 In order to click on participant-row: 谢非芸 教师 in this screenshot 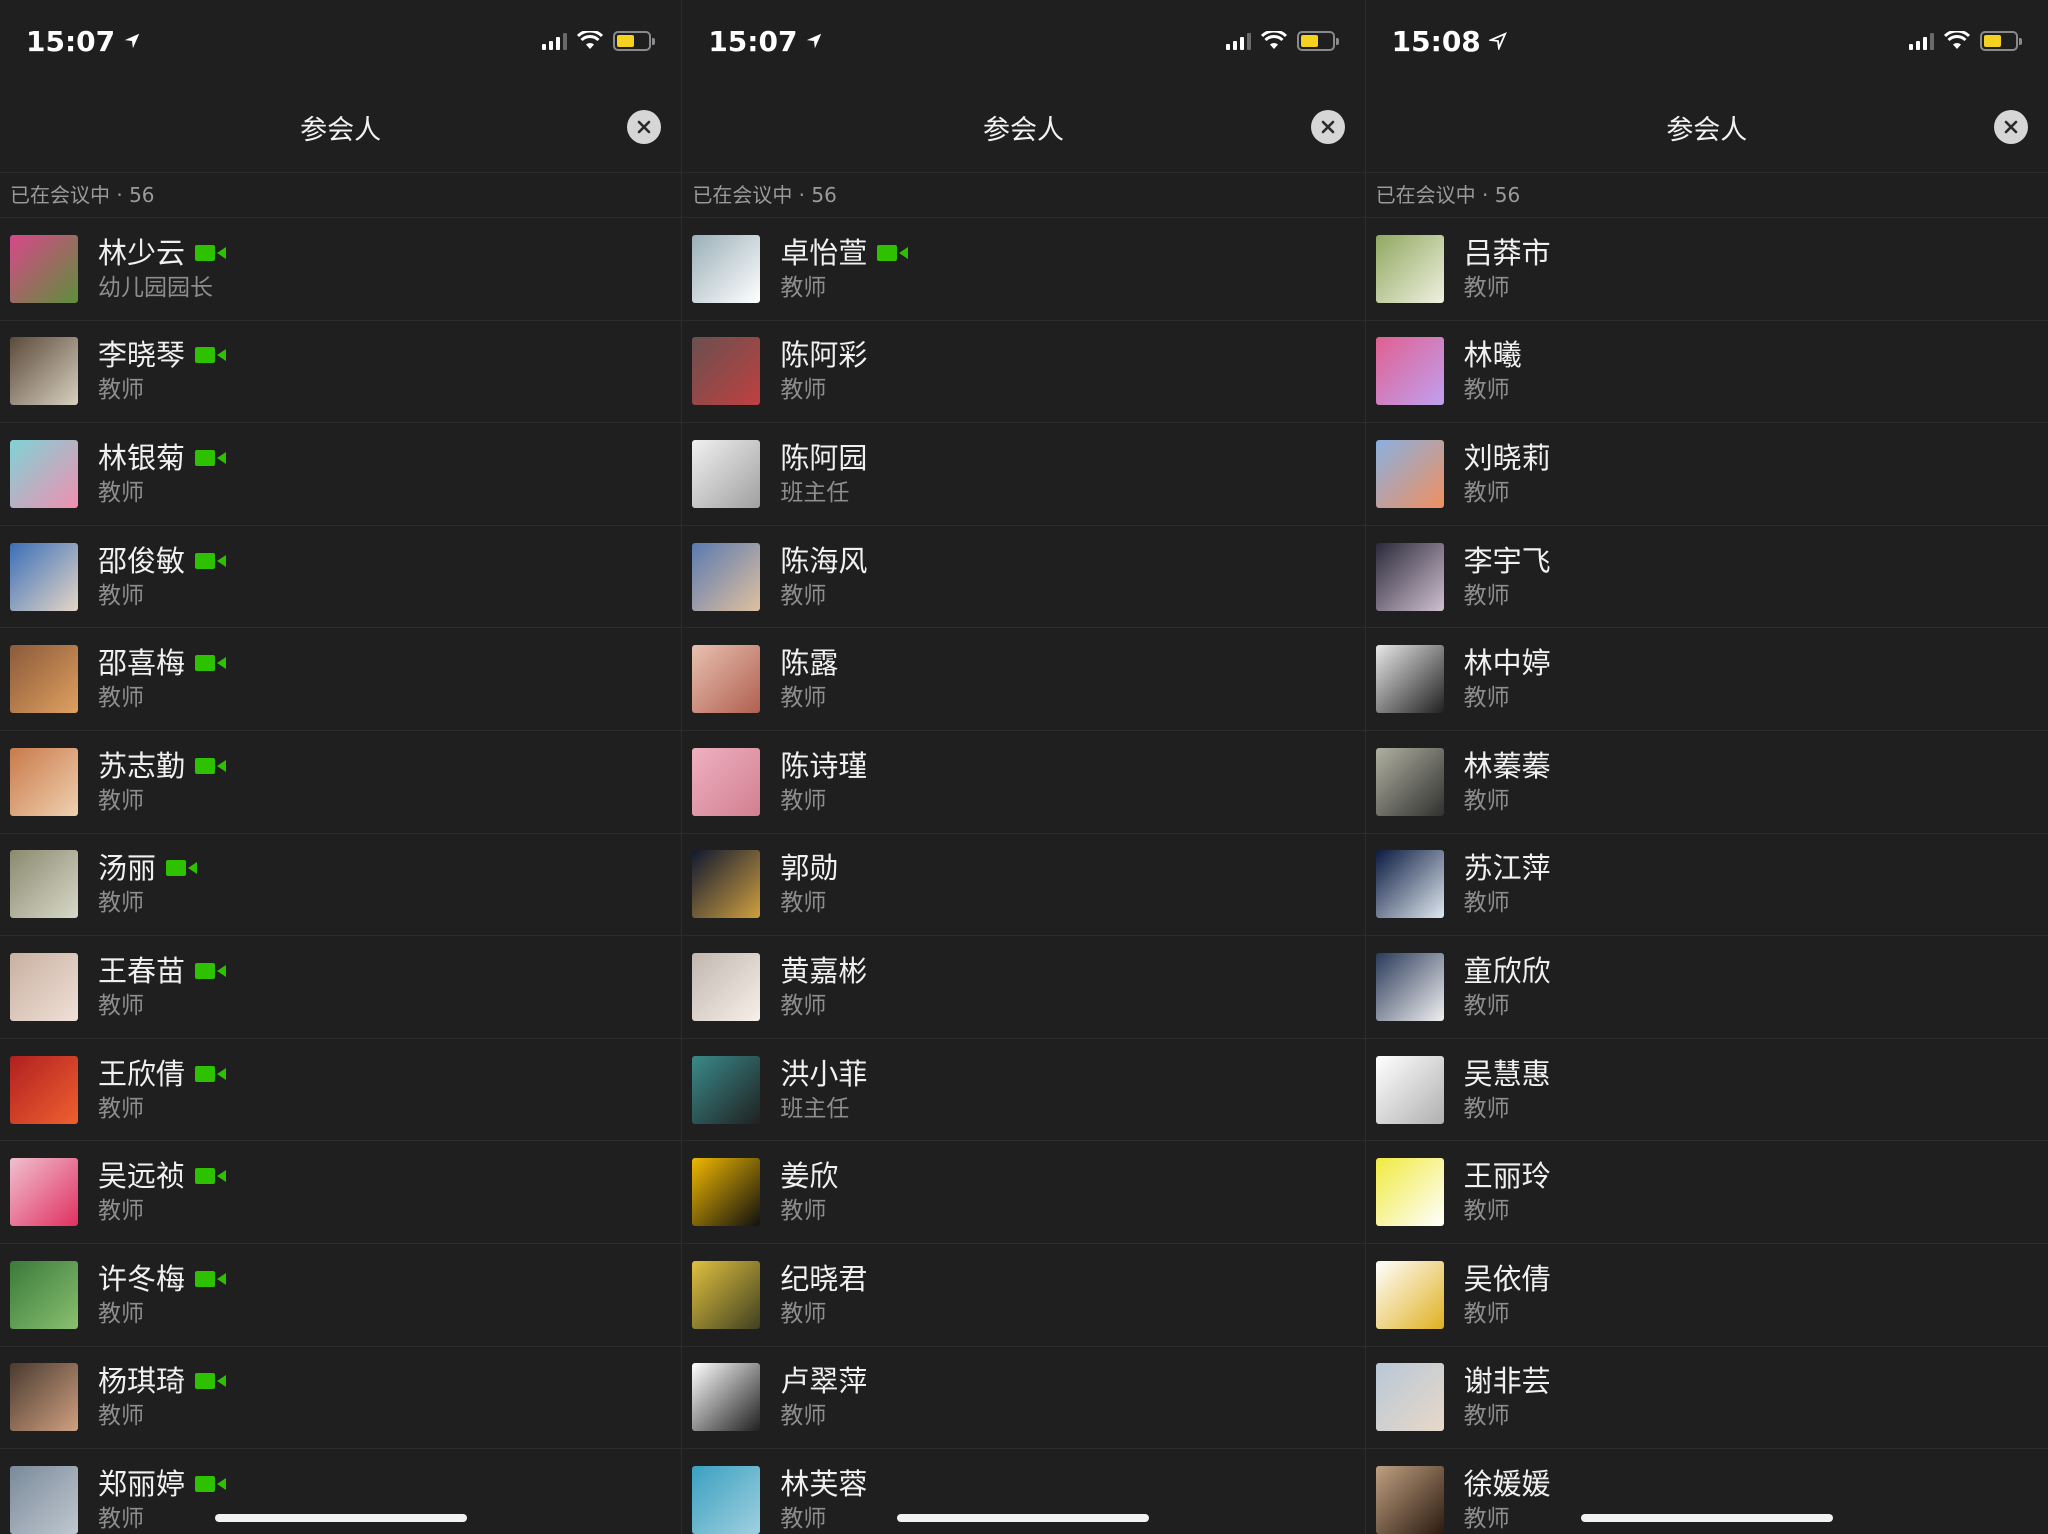, I will do `click(1706, 1398)`.